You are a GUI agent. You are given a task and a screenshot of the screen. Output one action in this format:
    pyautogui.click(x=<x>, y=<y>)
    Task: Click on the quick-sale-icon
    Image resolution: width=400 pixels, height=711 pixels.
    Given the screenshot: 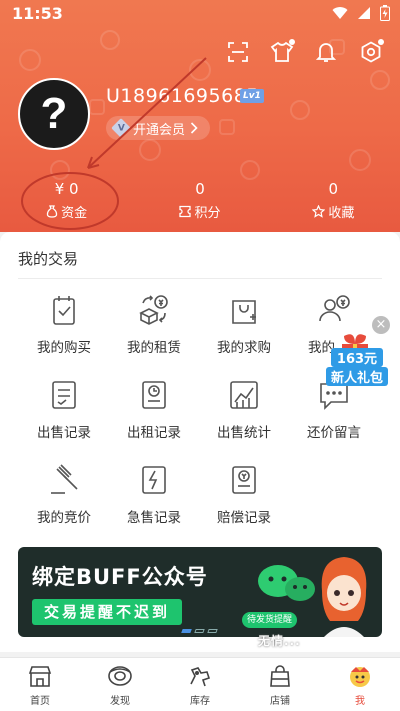 What is the action you would take?
    pyautogui.click(x=154, y=480)
    